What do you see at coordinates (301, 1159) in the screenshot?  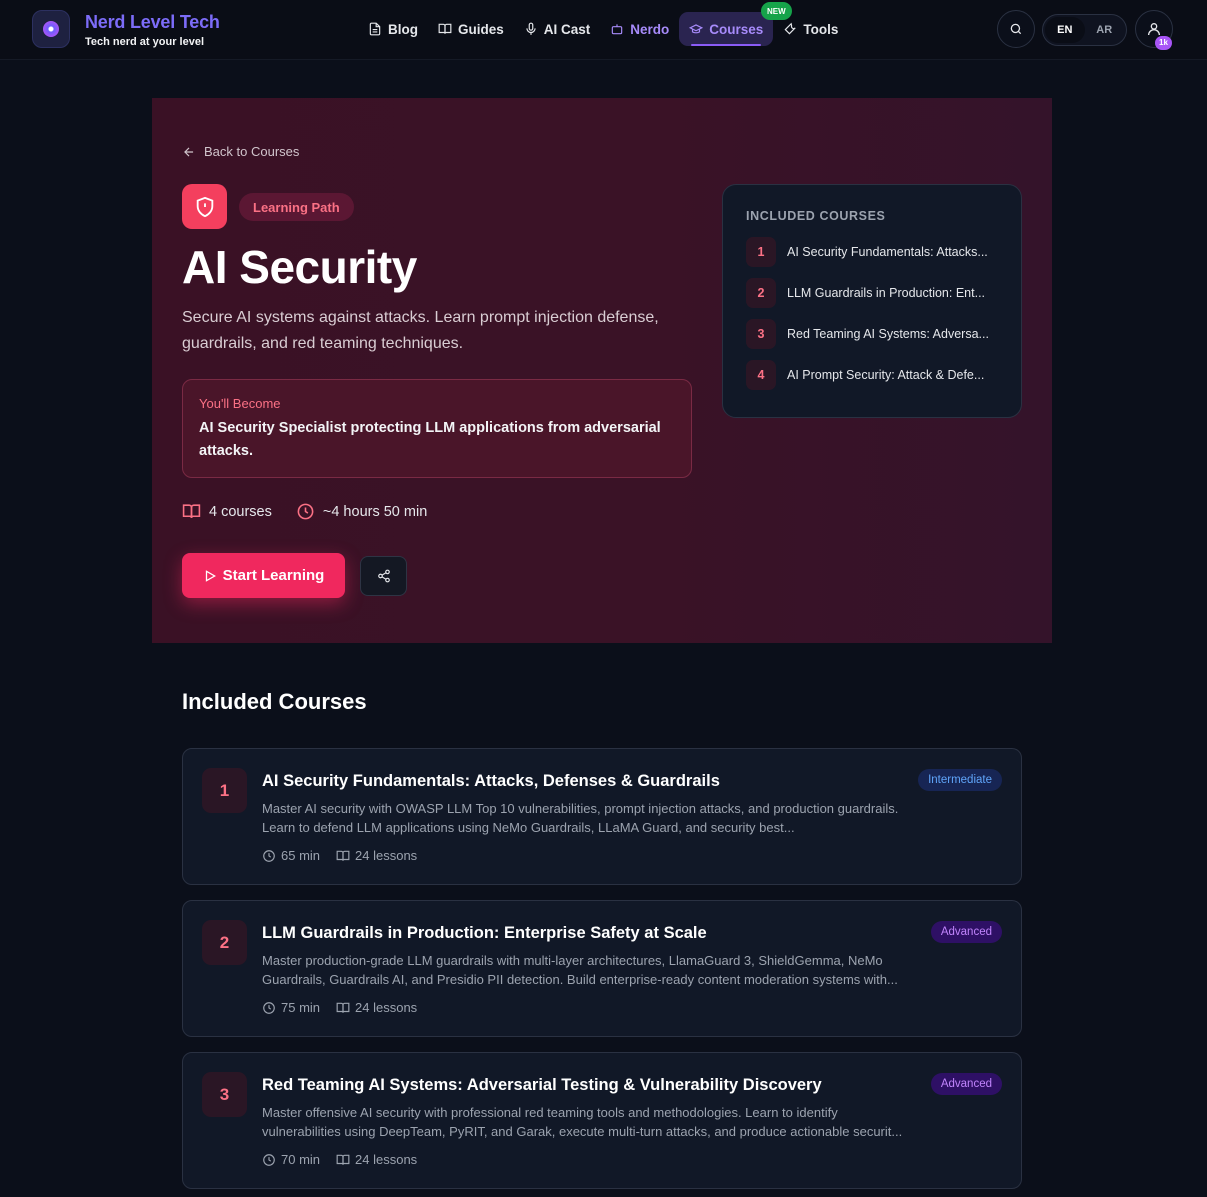 I see `duration-text: 70 min` at bounding box center [301, 1159].